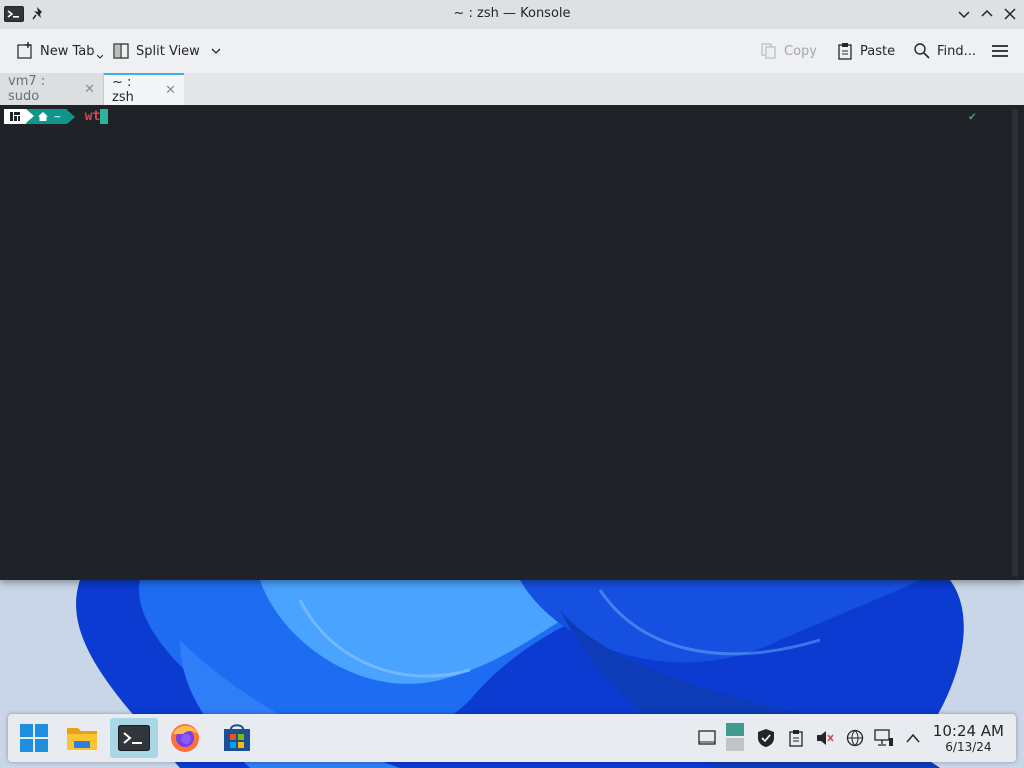 The height and width of the screenshot is (768, 1024). I want to click on os-segment, so click(15, 116).